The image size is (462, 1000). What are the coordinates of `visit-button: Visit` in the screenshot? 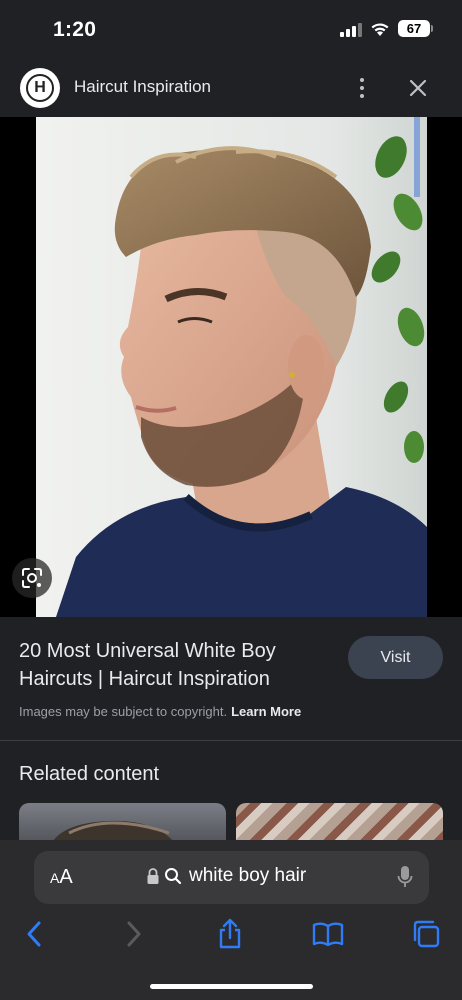 It's located at (395, 657).